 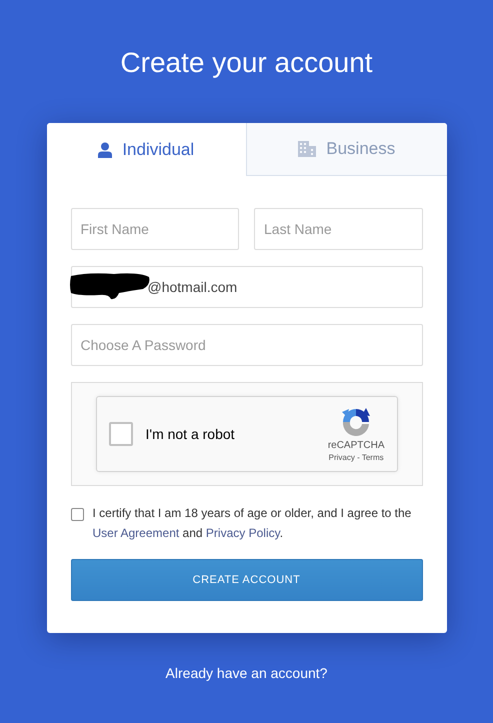 I want to click on first-name-field: First Name, so click(x=154, y=229).